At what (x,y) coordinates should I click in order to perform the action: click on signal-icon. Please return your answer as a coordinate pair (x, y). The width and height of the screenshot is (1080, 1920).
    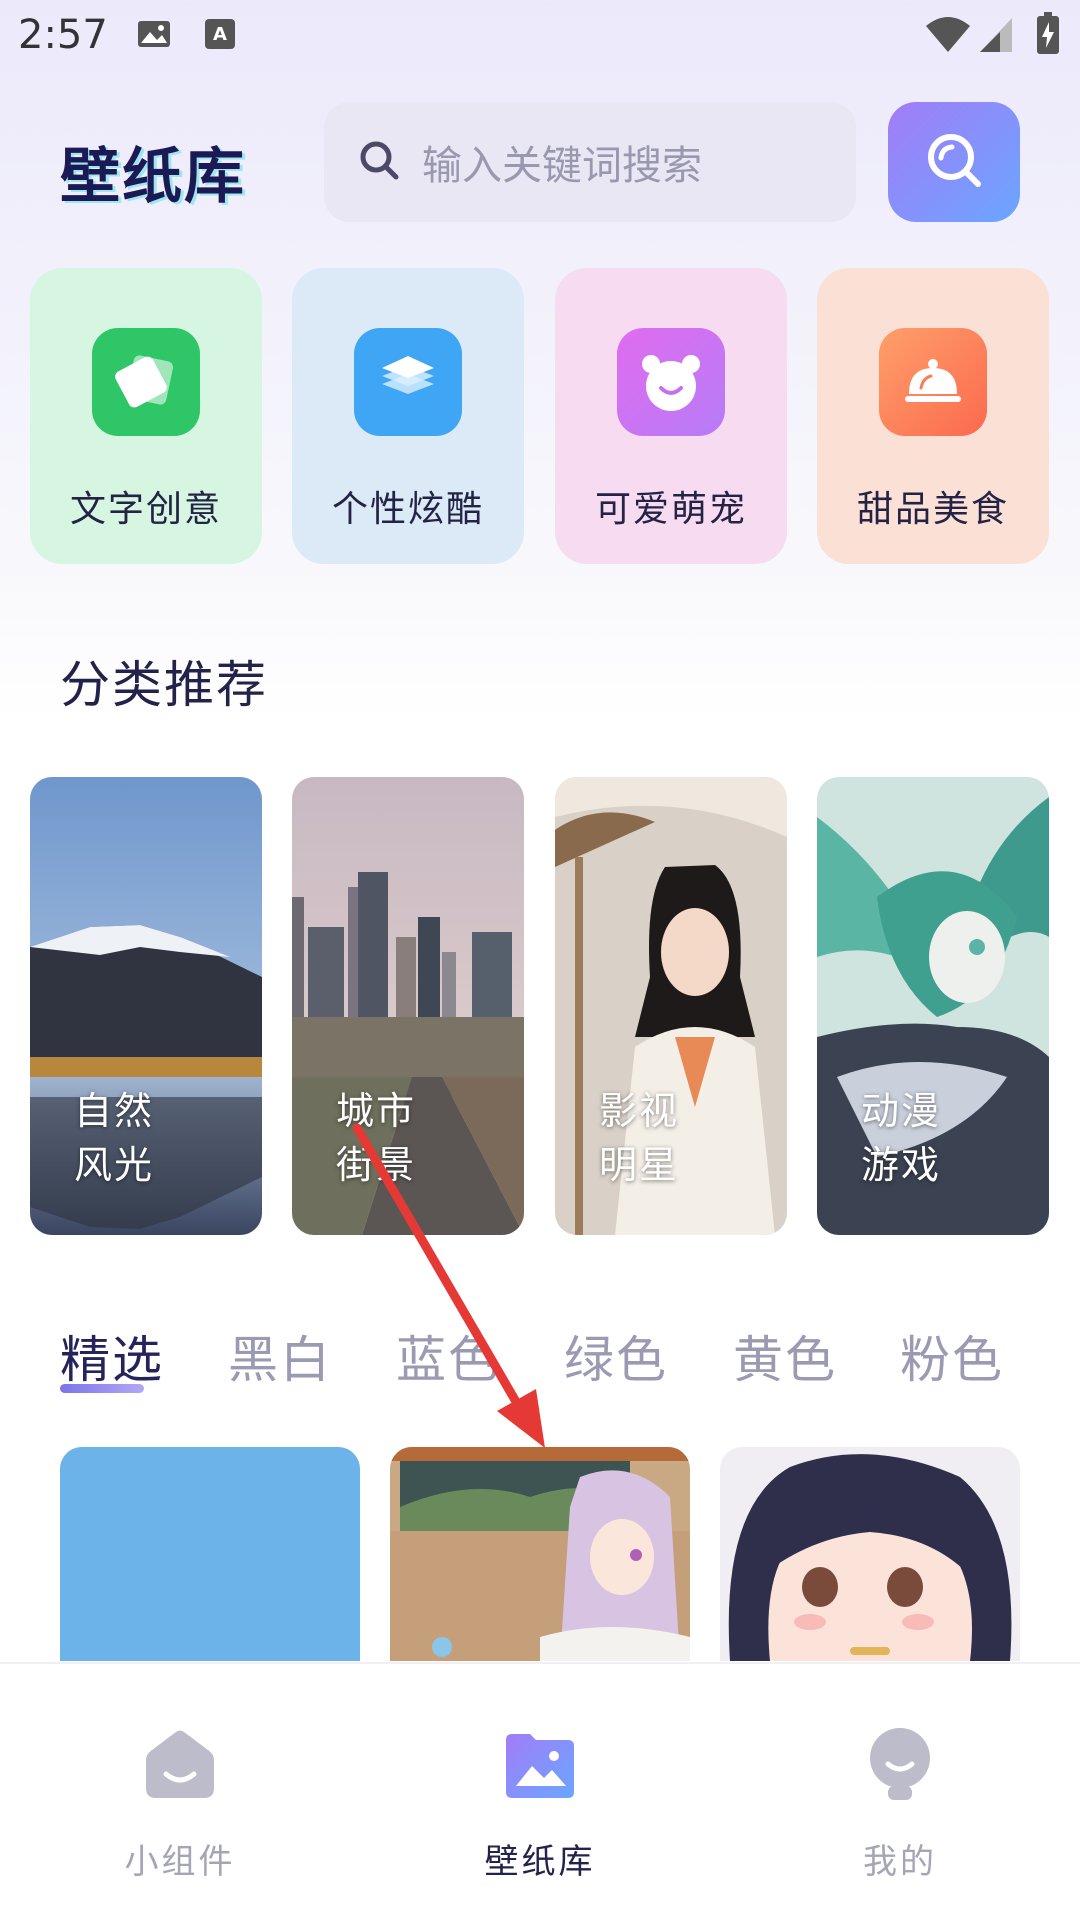
    Looking at the image, I should click on (996, 36).